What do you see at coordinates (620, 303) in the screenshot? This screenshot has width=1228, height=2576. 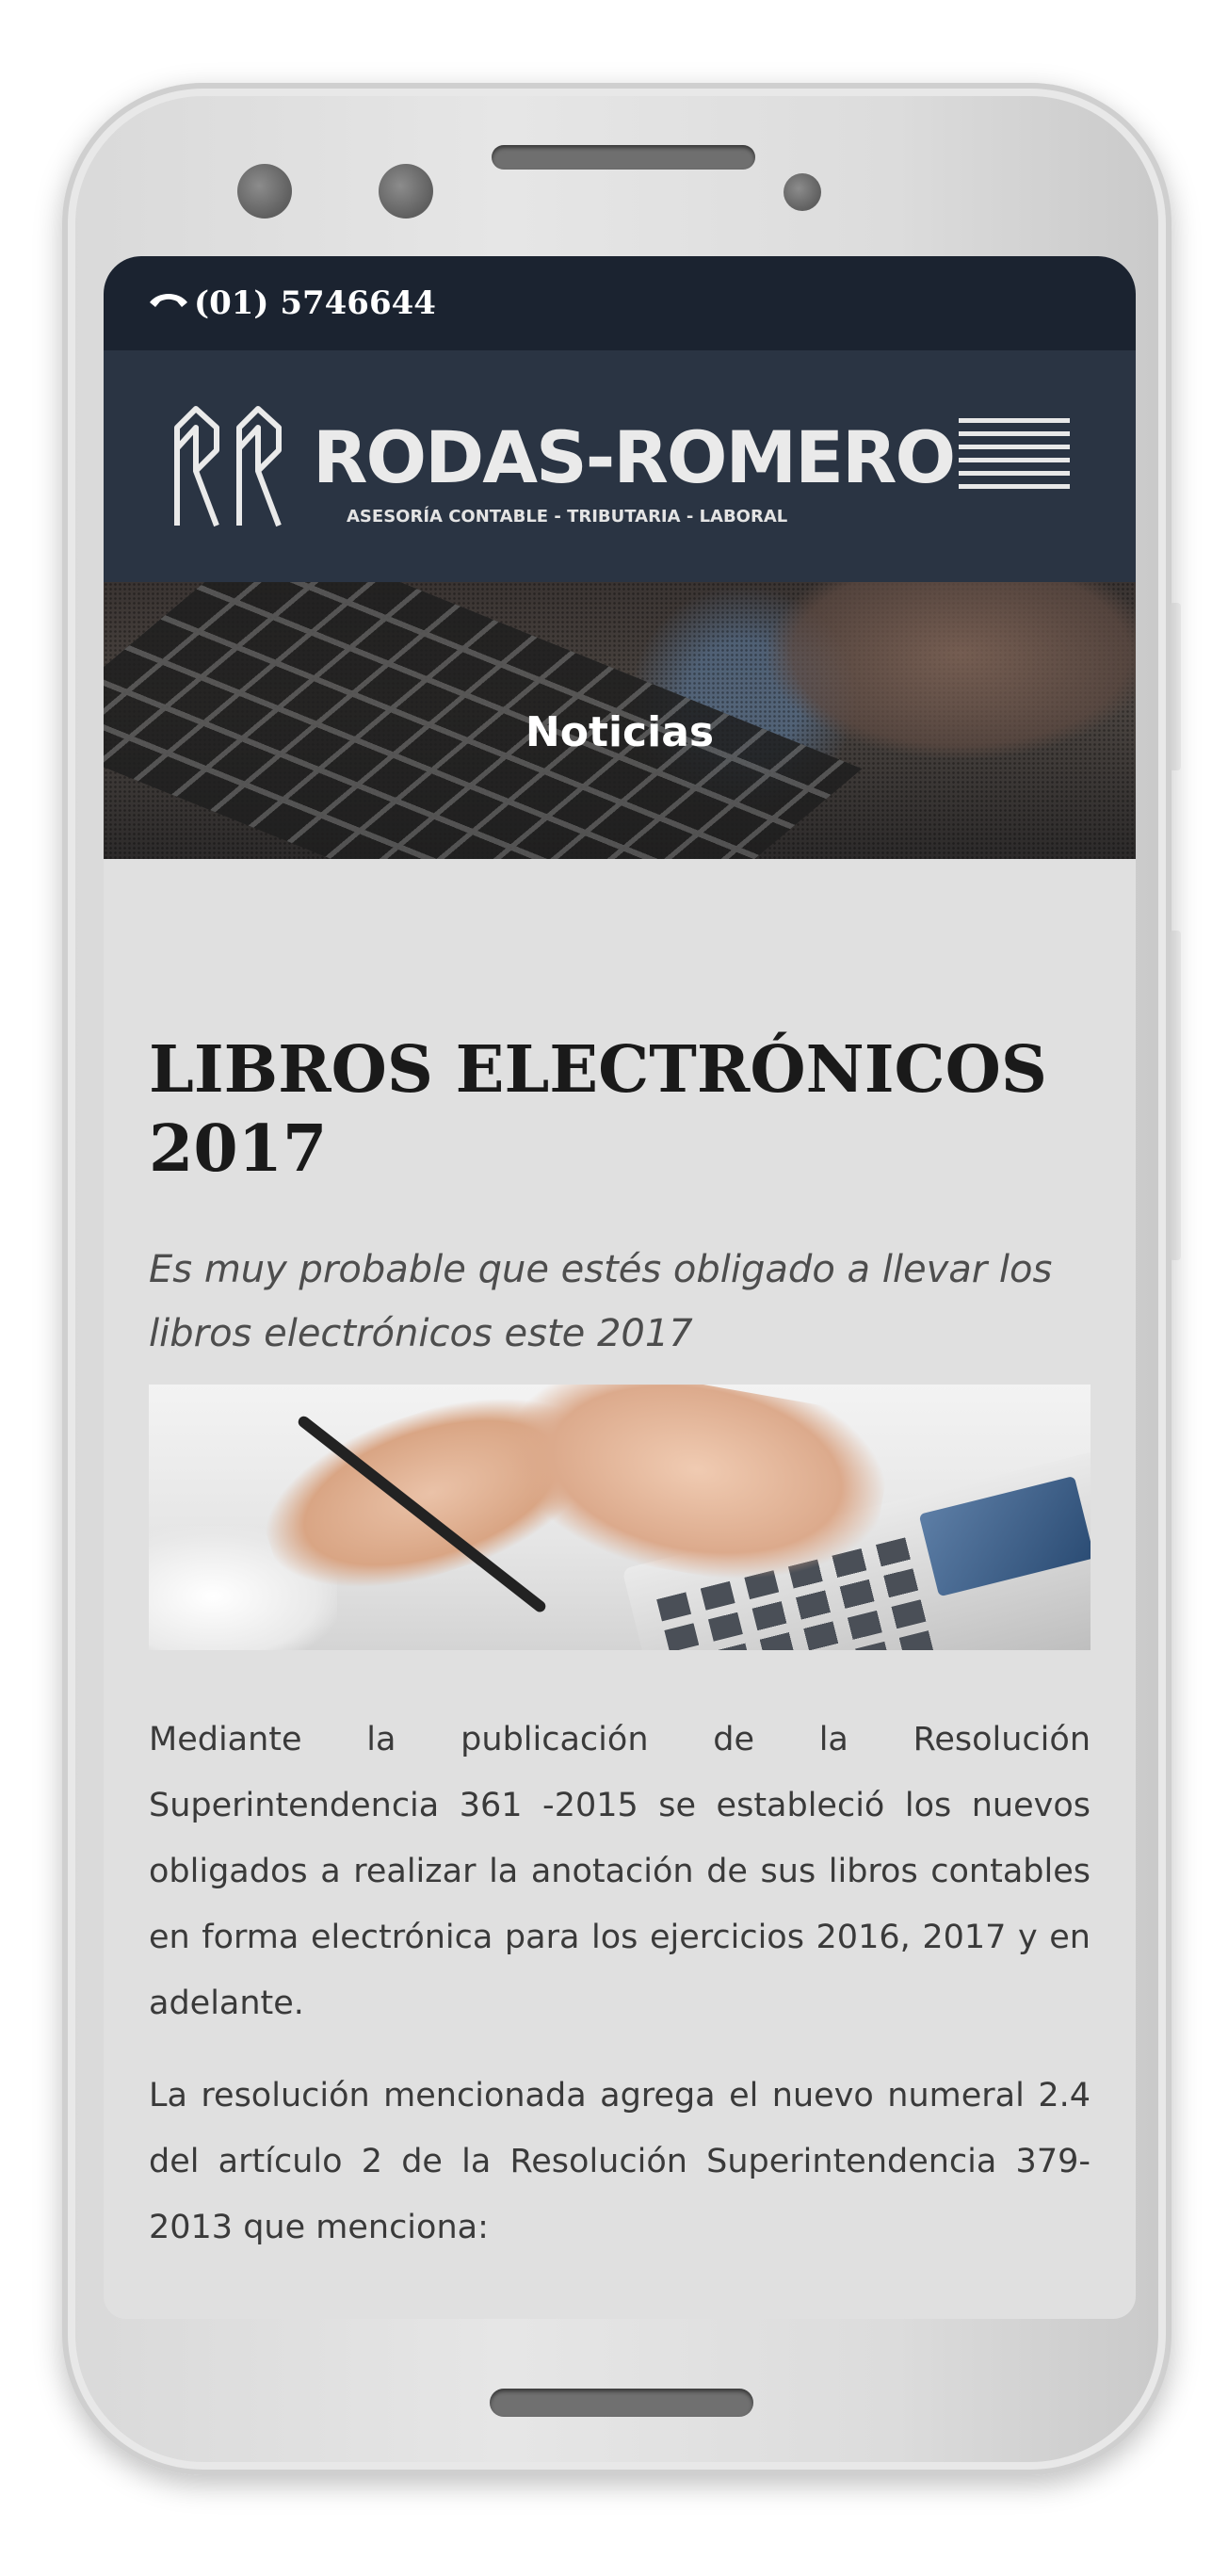 I see `contact-topbar: (01) 5746644` at bounding box center [620, 303].